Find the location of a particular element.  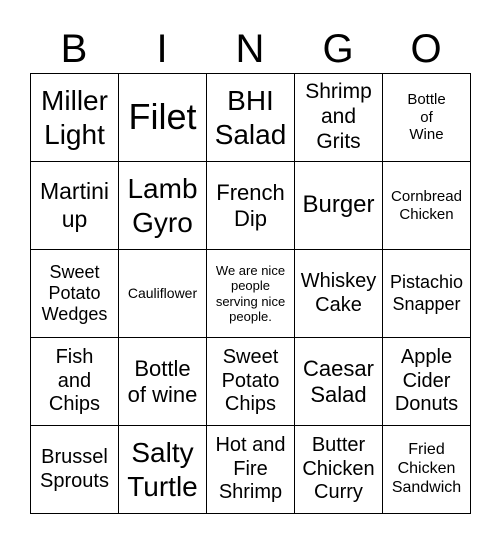

bingo-cell: Filet is located at coordinates (163, 118).